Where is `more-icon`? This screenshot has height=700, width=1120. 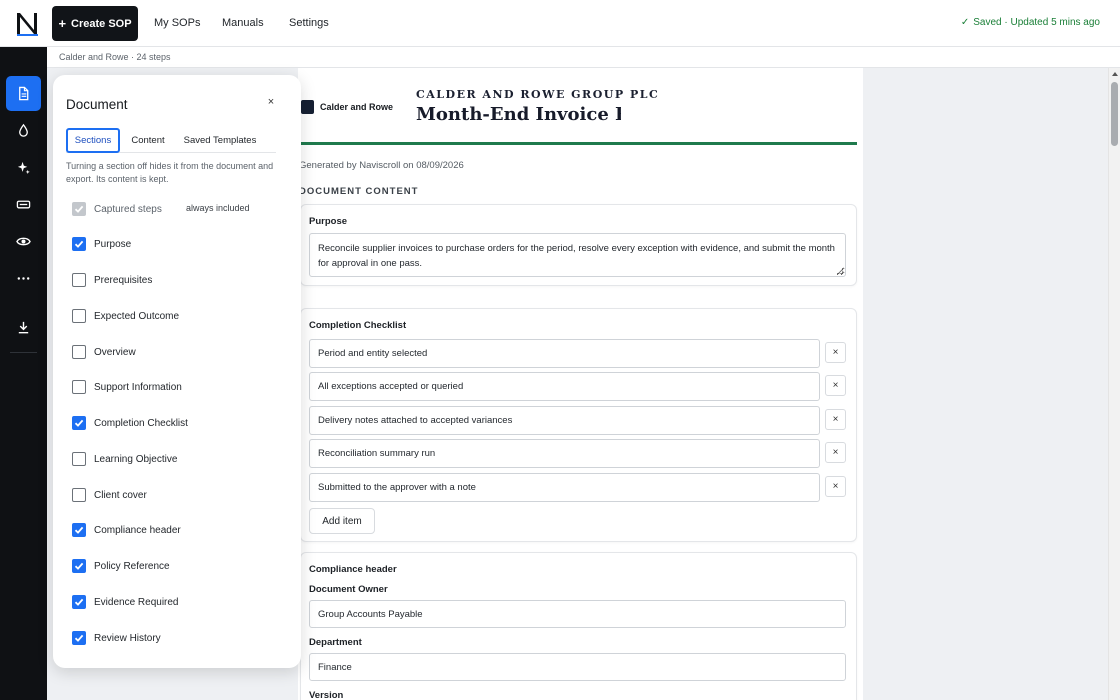
more-icon is located at coordinates (23, 278).